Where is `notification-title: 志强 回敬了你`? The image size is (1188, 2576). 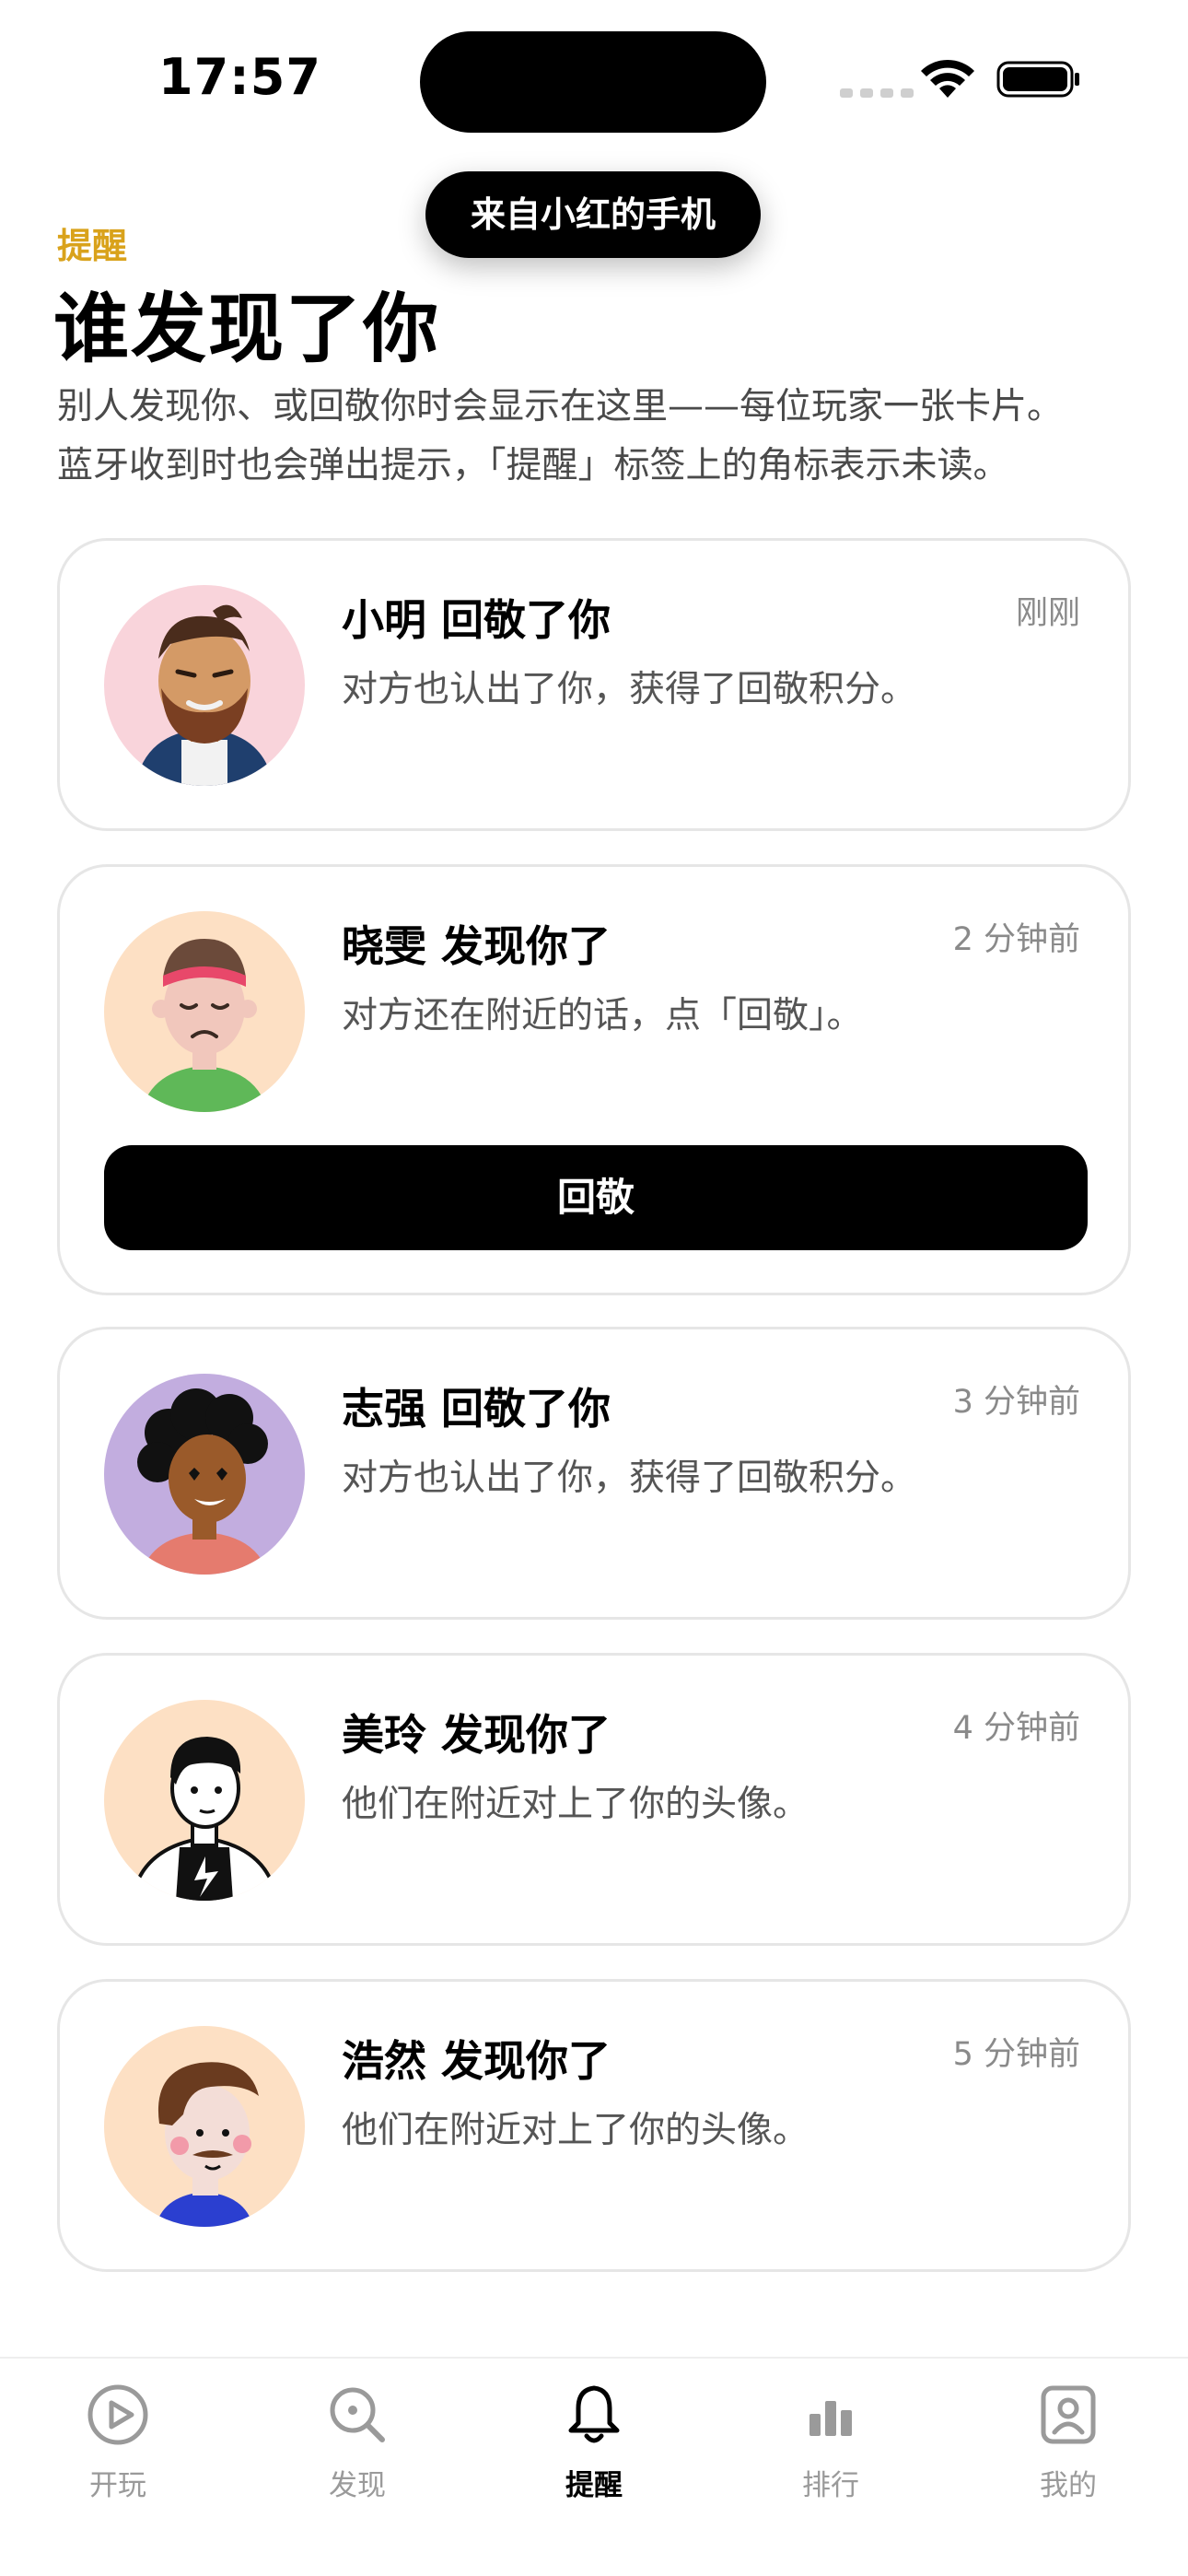
notification-title: 志强 回敬了你 is located at coordinates (476, 1409).